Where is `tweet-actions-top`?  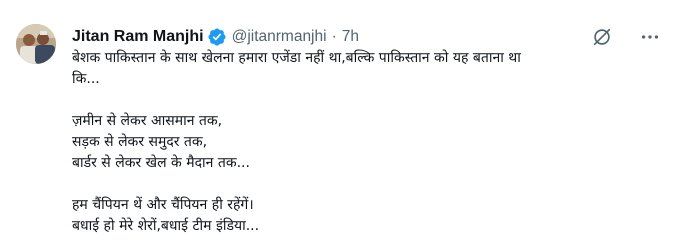
tweet-actions-top is located at coordinates (626, 37).